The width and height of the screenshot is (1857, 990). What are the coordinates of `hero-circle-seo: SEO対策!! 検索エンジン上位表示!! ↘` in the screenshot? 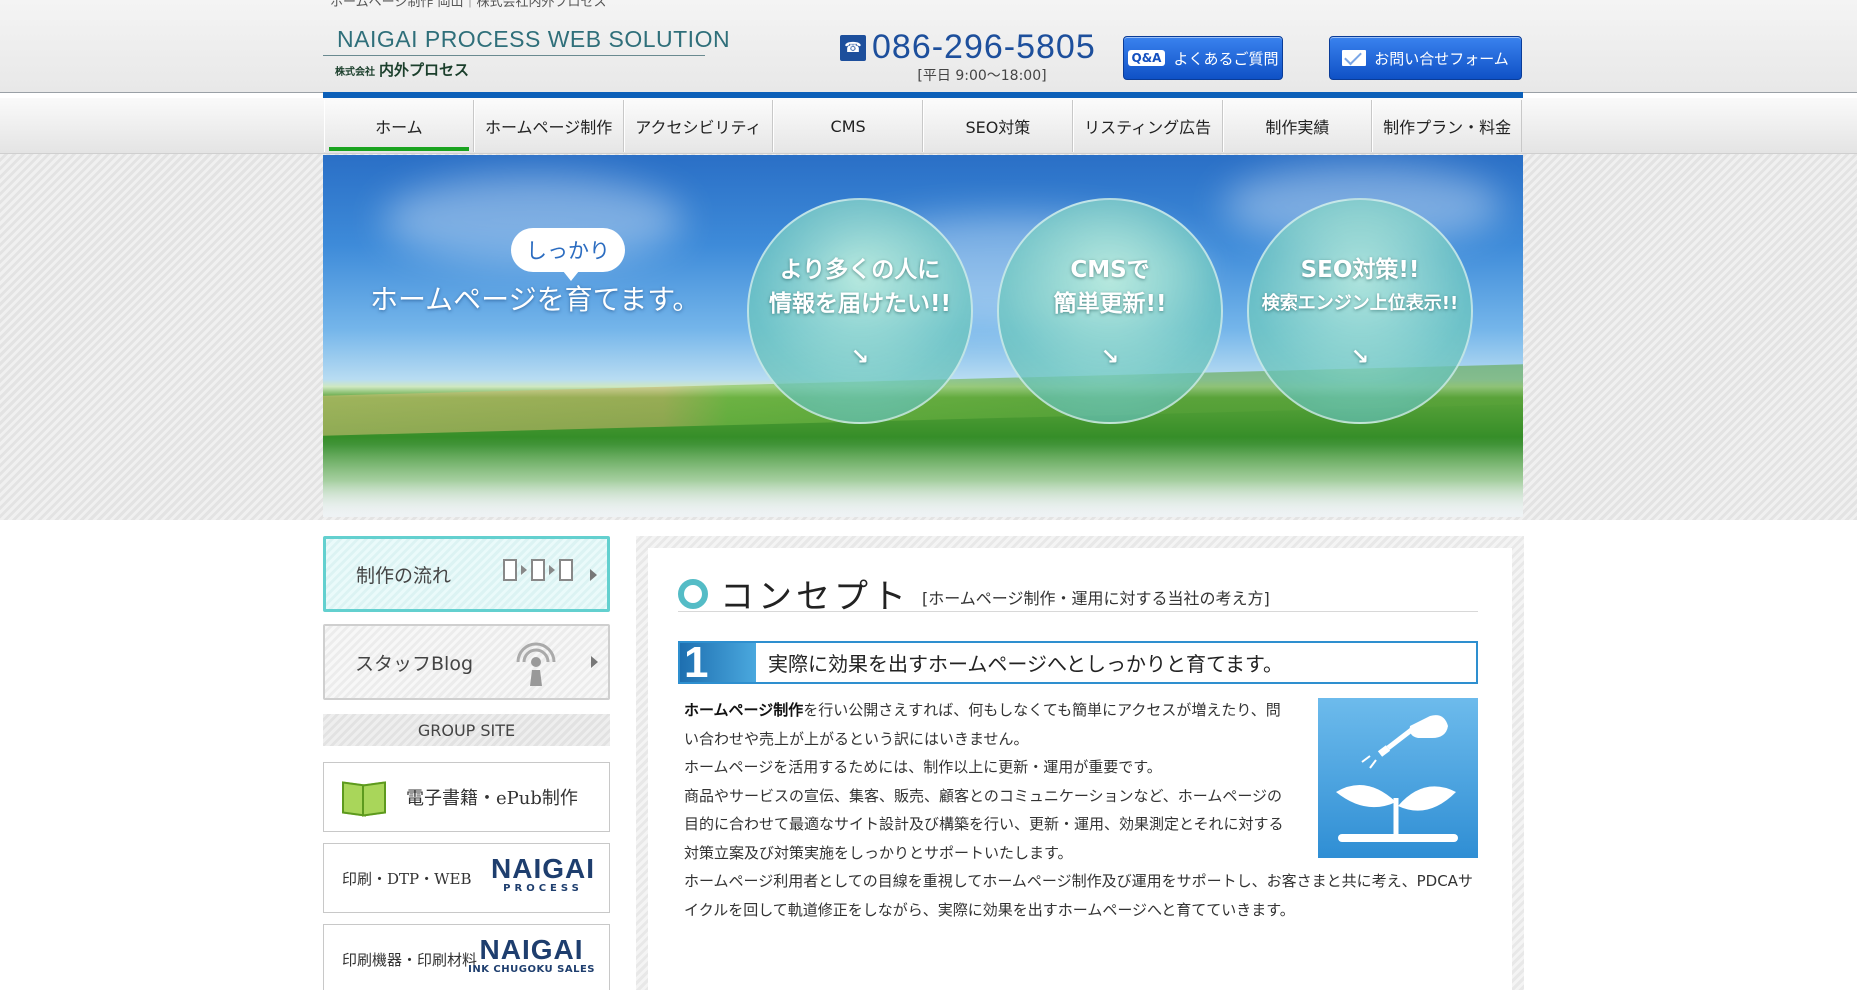 It's located at (1360, 311).